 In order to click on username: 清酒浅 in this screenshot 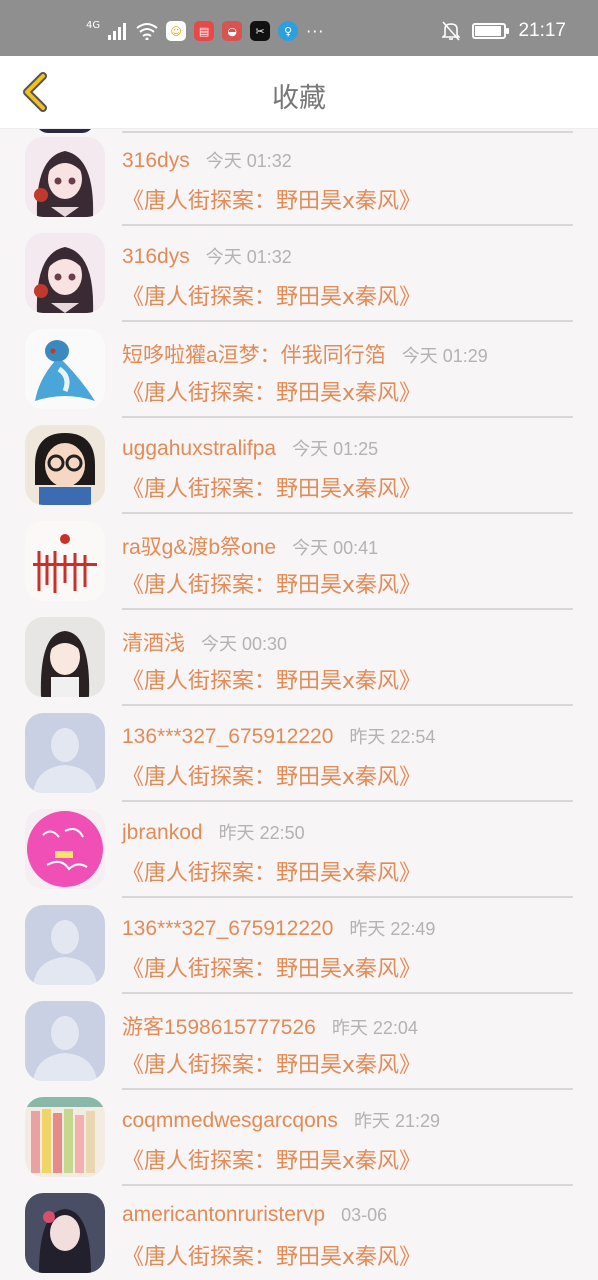, I will do `click(153, 642)`.